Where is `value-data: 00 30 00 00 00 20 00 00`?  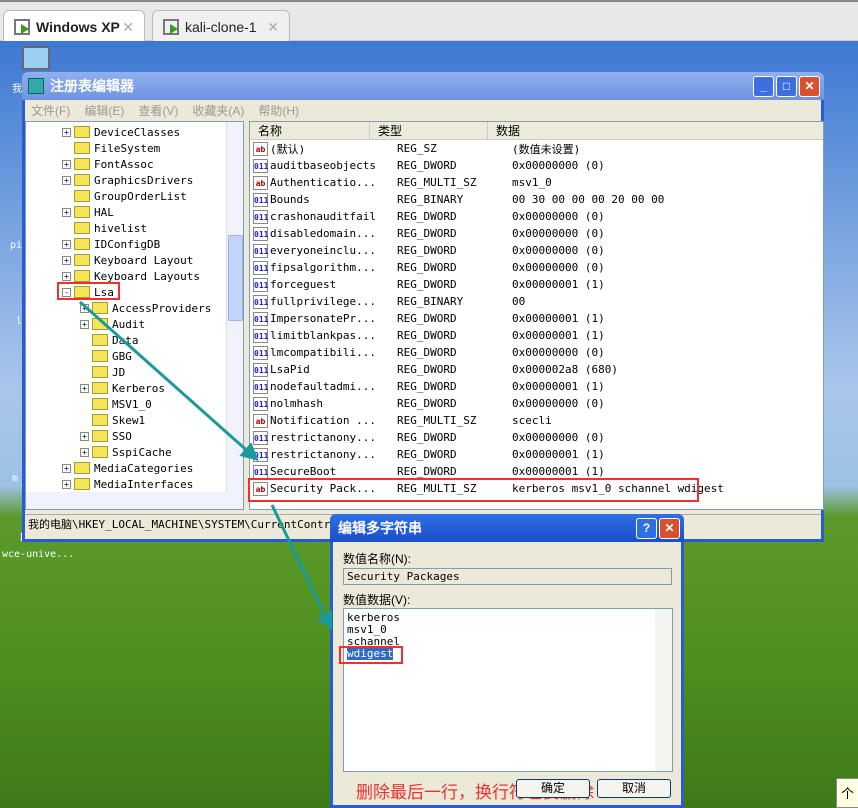
value-data: 00 30 00 00 00 20 00 00 is located at coordinates (588, 199).